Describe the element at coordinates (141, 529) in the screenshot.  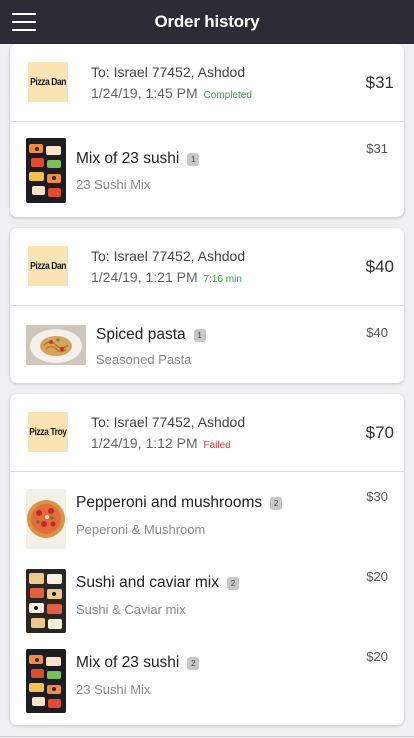
I see `item-subtitle: Peperoni & Mushroom` at that location.